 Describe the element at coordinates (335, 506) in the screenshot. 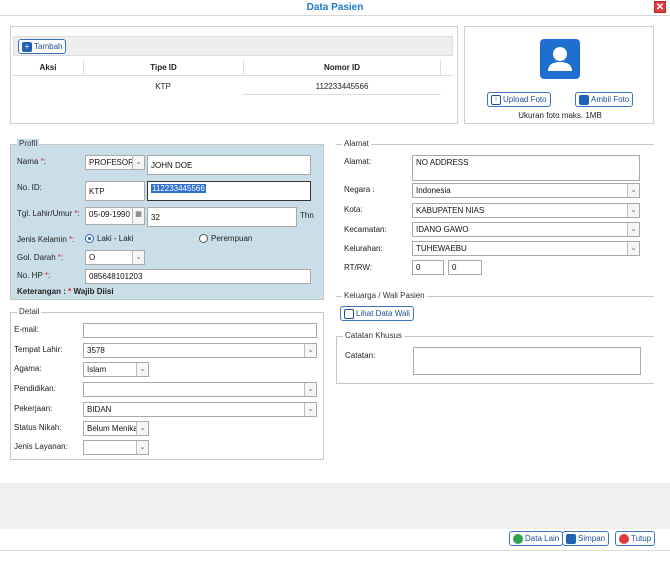

I see `footer-strip` at that location.